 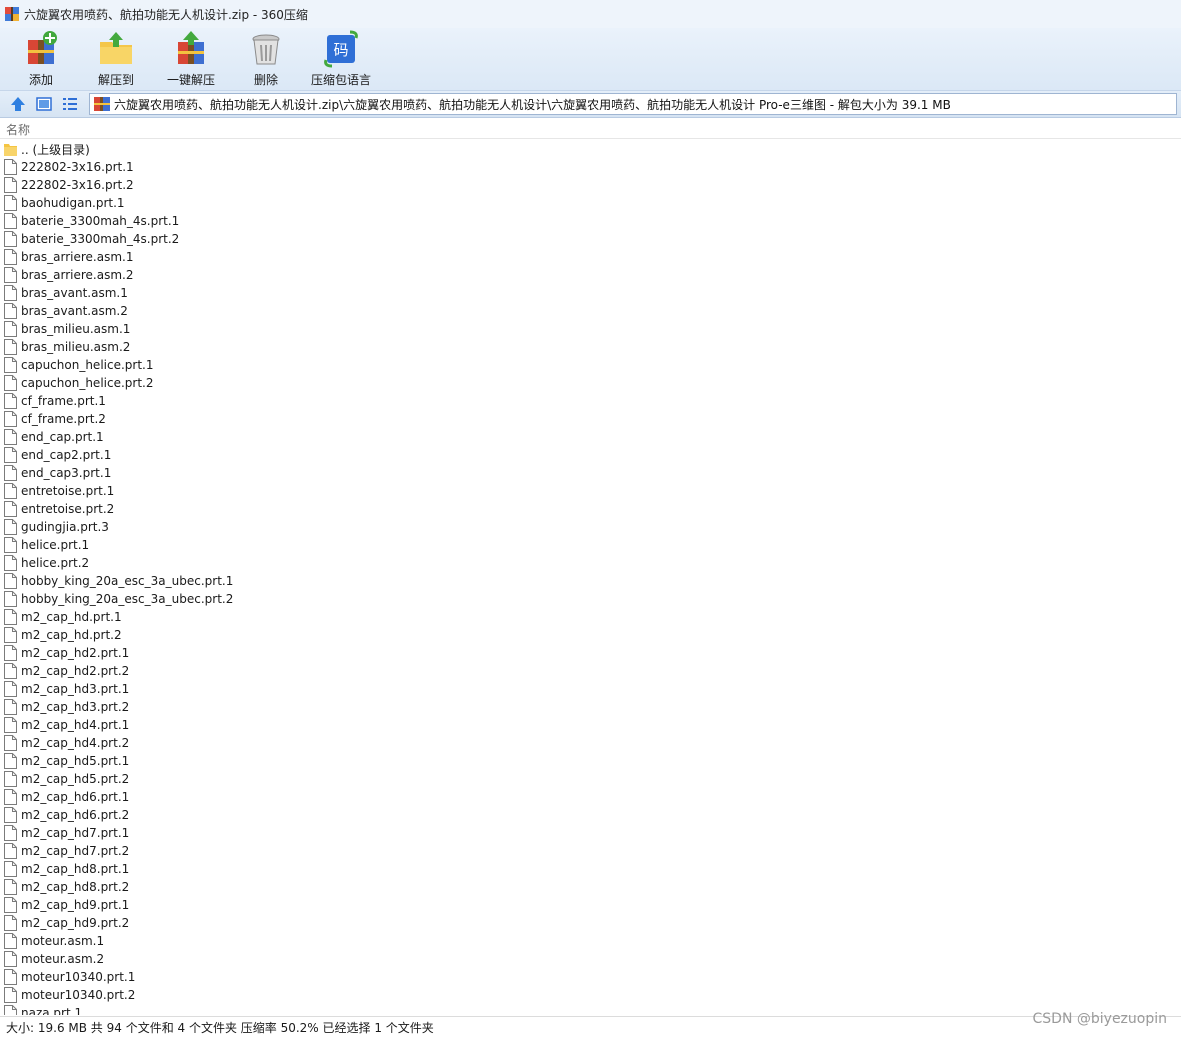 I want to click on archive-language-glyph: 码, so click(x=340, y=50).